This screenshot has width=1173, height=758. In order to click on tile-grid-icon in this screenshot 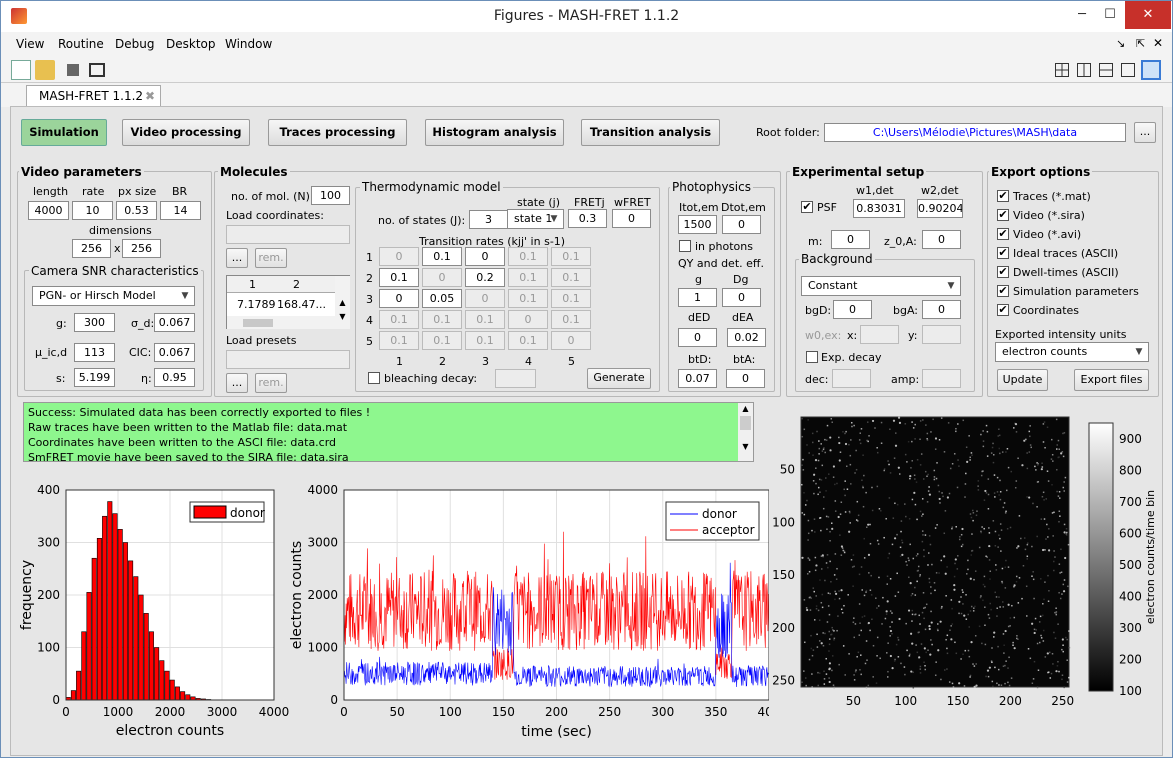, I will do `click(1062, 70)`.